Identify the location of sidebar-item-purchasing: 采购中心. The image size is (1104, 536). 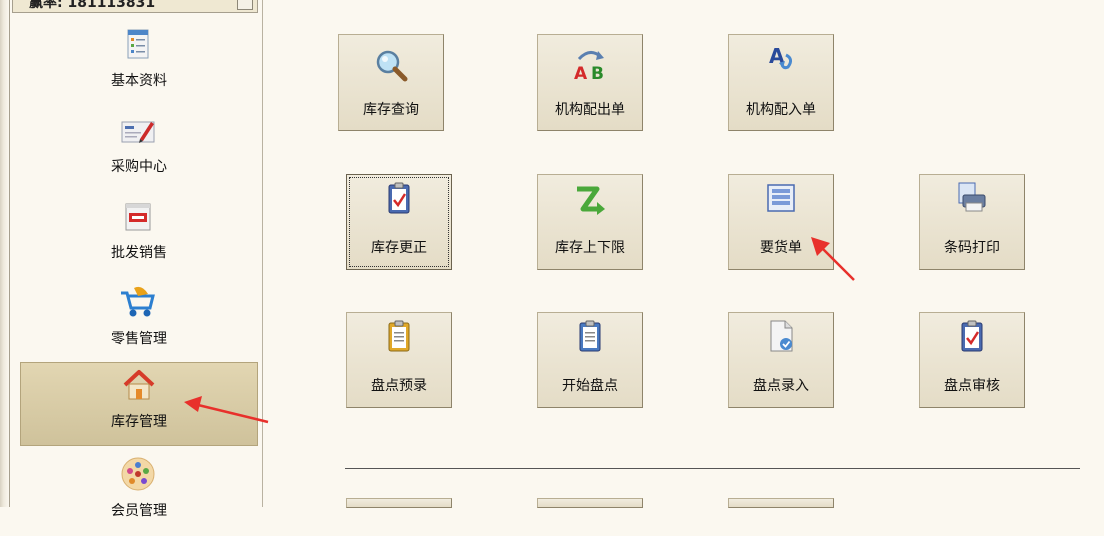
(139, 150).